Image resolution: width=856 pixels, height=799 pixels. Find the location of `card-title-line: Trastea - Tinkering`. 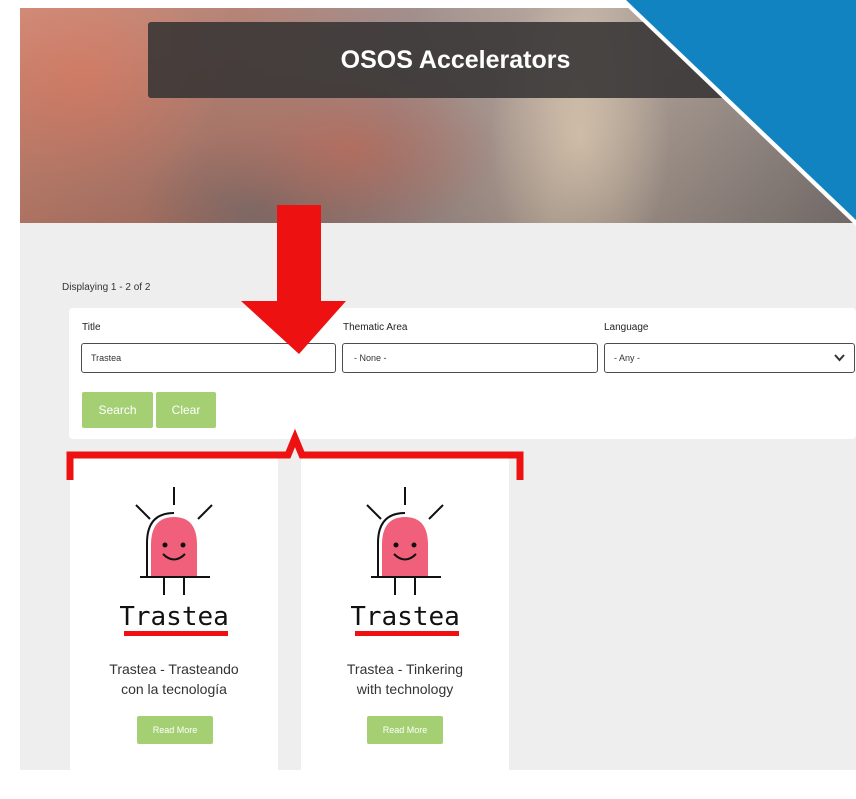

card-title-line: Trastea - Tinkering is located at coordinates (405, 669).